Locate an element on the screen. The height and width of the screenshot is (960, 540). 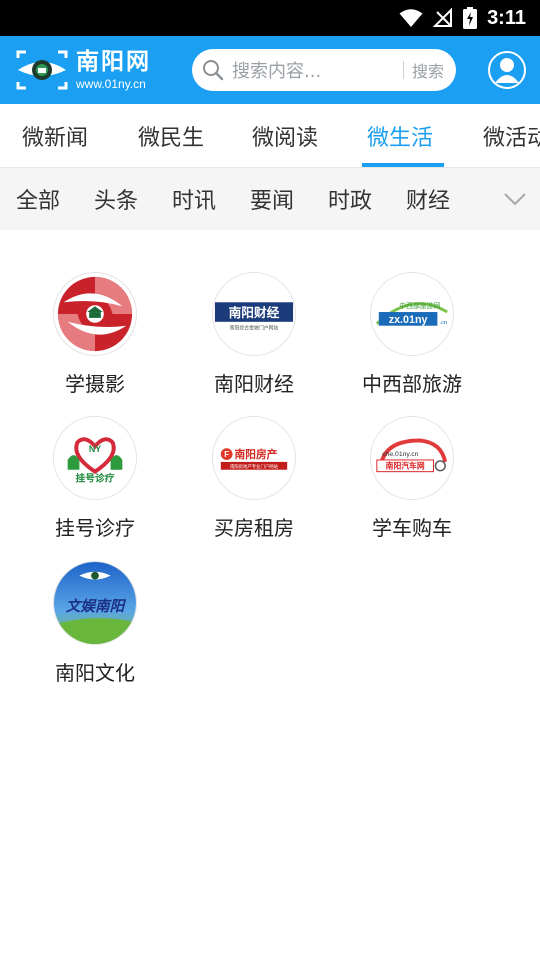
realestate-logo-subtext: 南阳房地产专业门户网站 is located at coordinates (254, 466).